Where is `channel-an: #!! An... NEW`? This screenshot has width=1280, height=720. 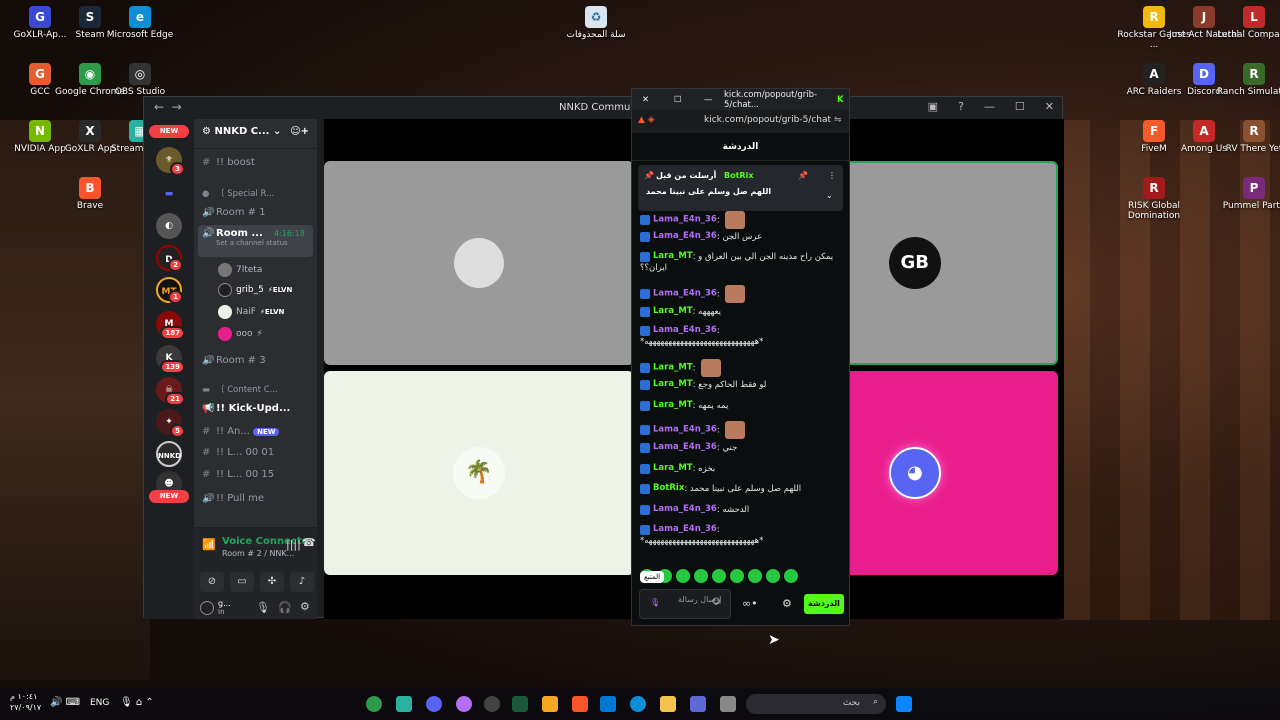 channel-an: #!! An... NEW is located at coordinates (257, 431).